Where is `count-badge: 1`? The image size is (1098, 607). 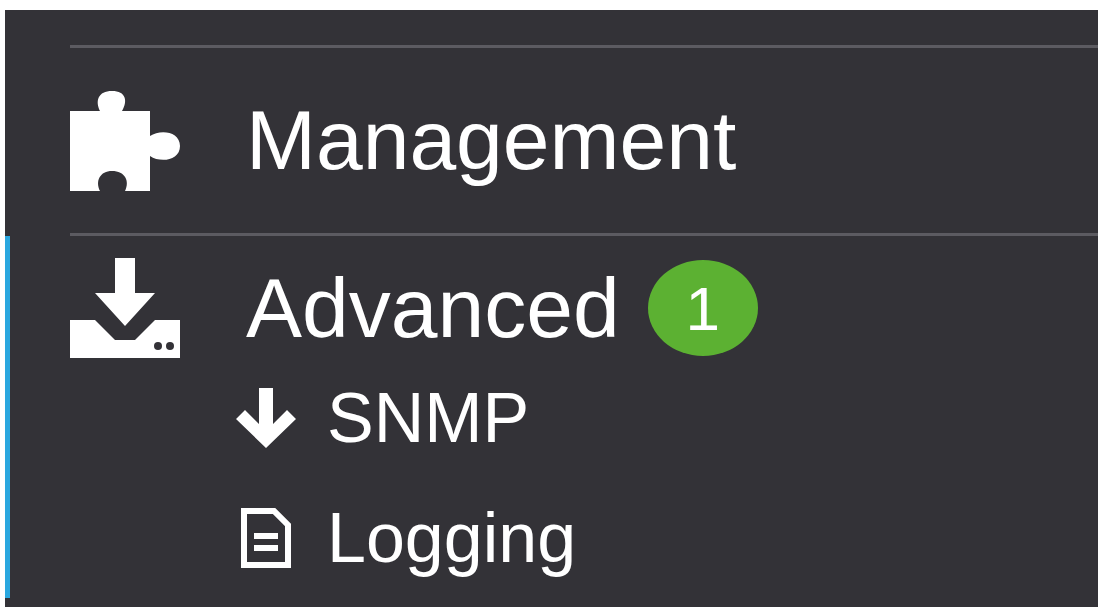 count-badge: 1 is located at coordinates (702, 308).